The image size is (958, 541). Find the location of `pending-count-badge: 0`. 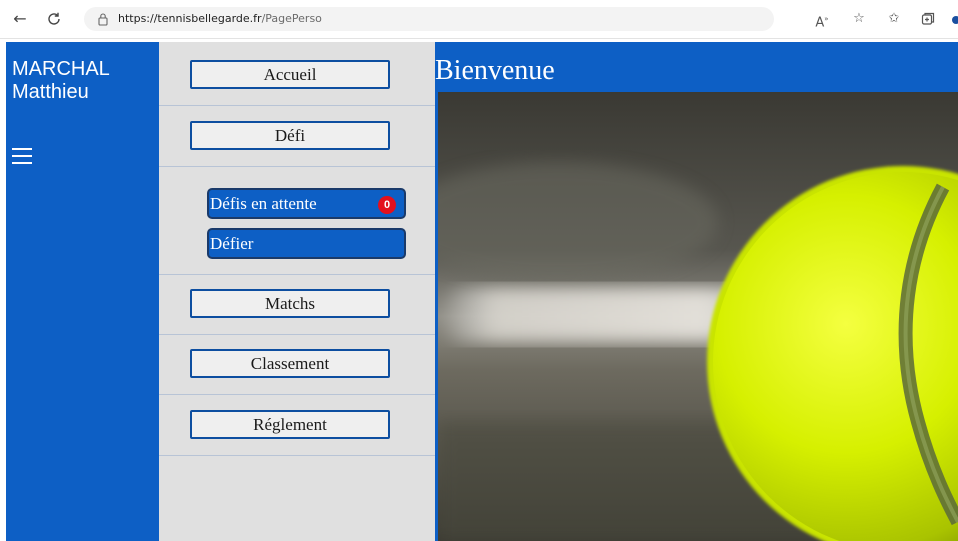

pending-count-badge: 0 is located at coordinates (387, 205).